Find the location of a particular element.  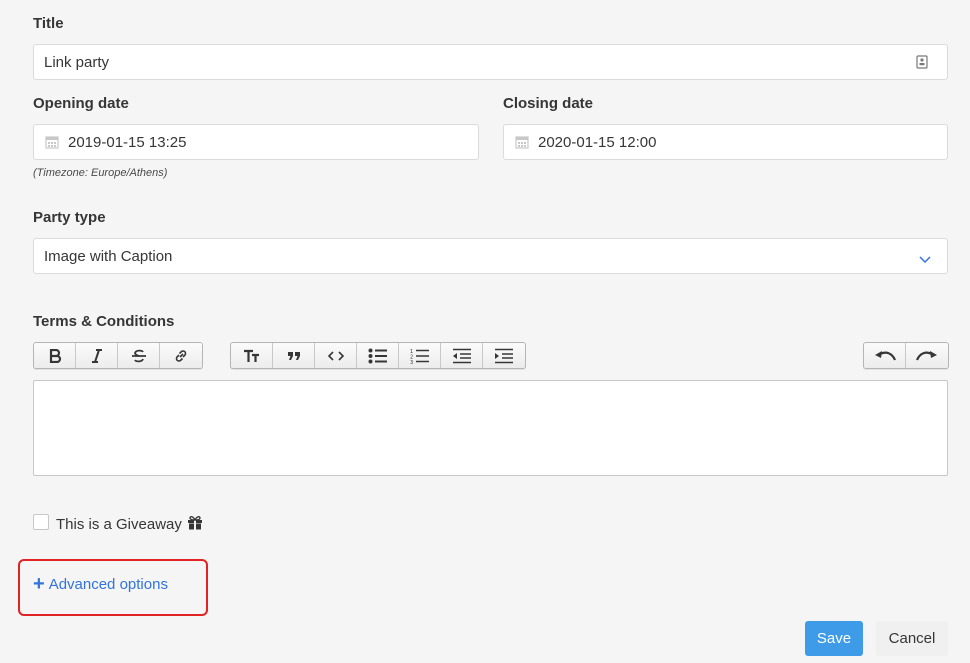

closing-date-input: 2020-01-15 12:00 is located at coordinates (725, 142).